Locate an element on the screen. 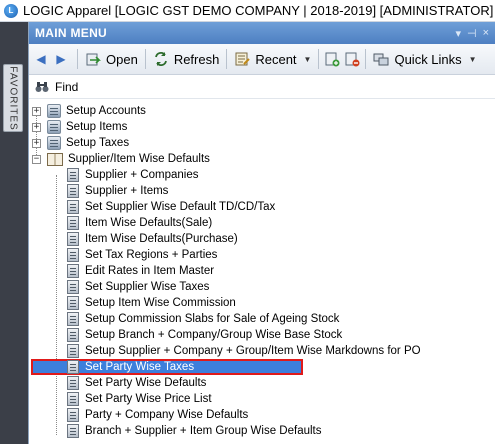 The image size is (495, 444). toolbar: ◀ ▶ Open Refresh Recent ▼ Quick Links ▼ is located at coordinates (262, 59).